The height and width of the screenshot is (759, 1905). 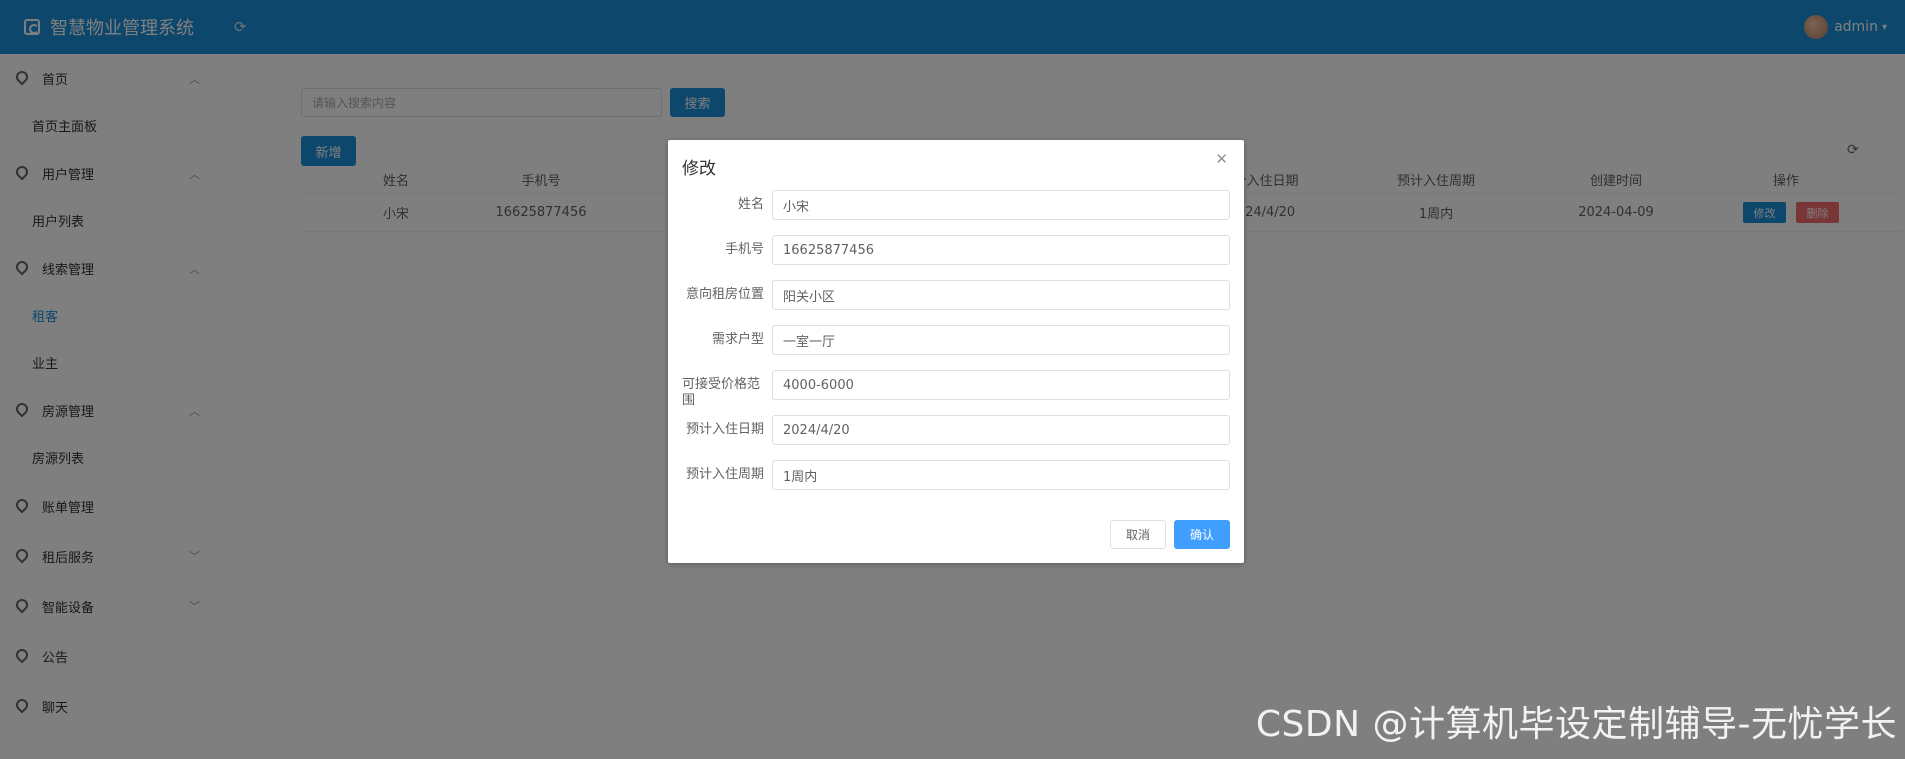 I want to click on form-row-layout: 需求户型, so click(x=956, y=340).